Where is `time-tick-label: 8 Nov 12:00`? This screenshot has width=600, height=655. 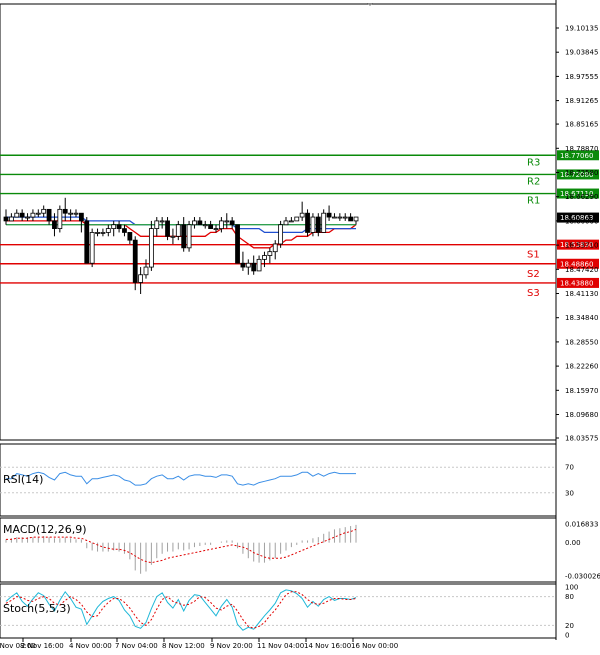 time-tick-label: 8 Nov 12:00 is located at coordinates (183, 646).